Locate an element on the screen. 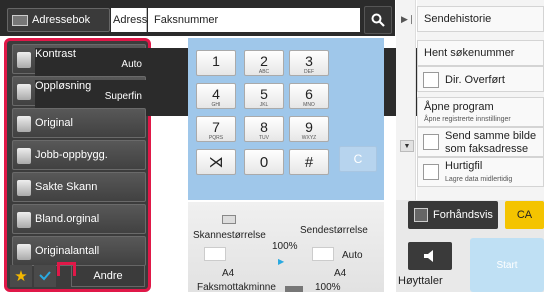 Image resolution: width=544 pixels, height=292 pixels. address-book-icon is located at coordinates (20, 20).